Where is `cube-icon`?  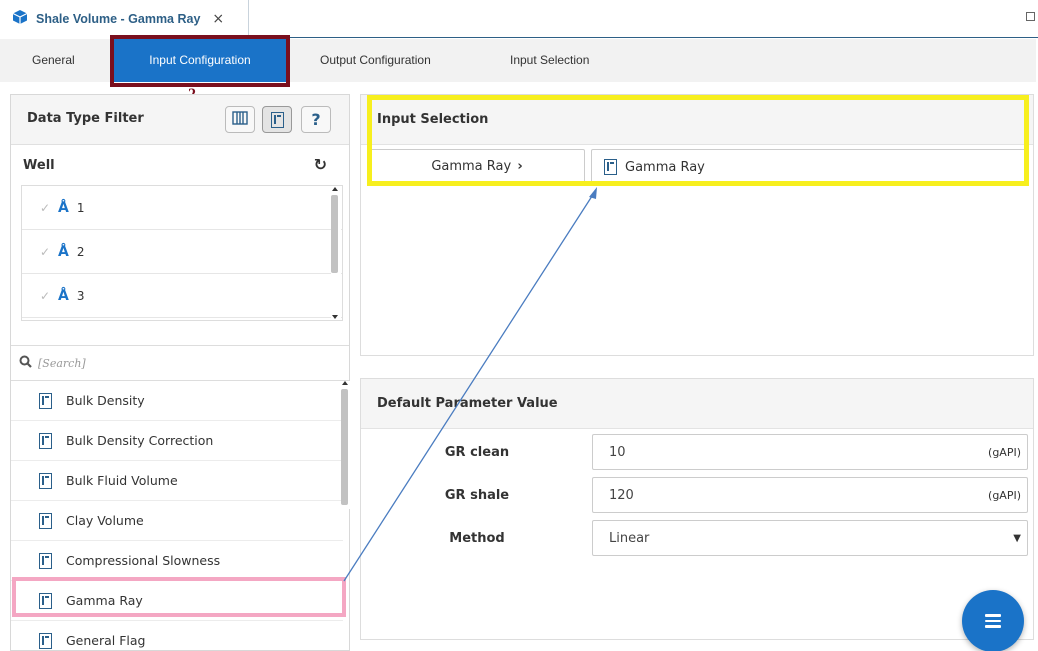 cube-icon is located at coordinates (20, 19).